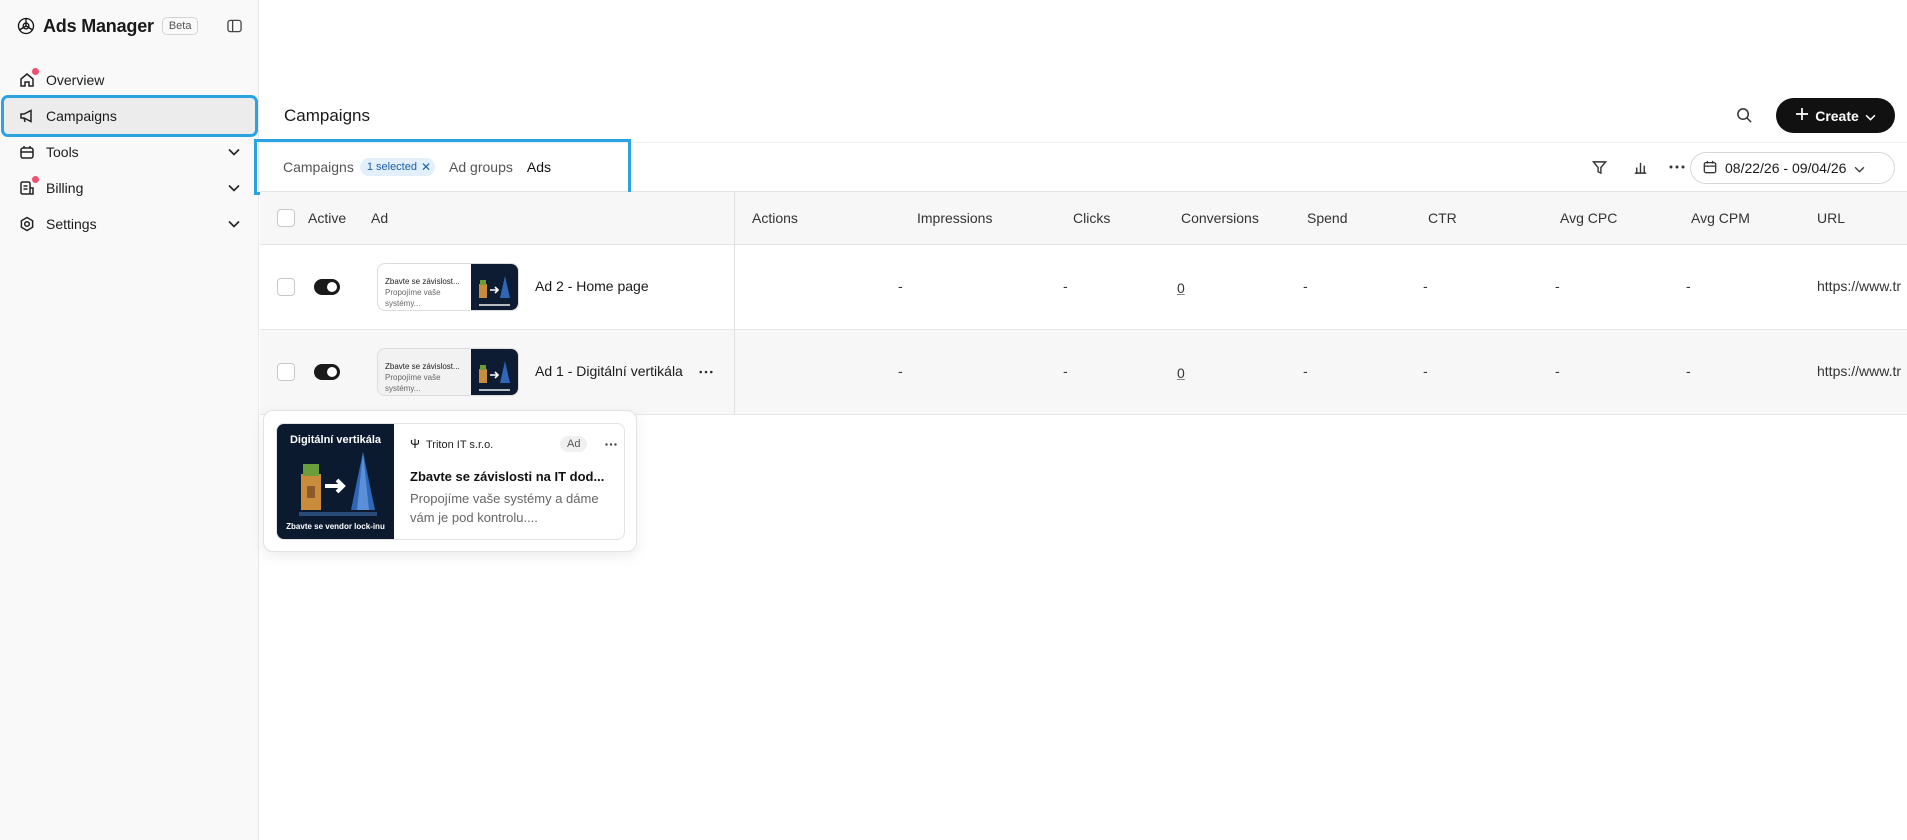 The width and height of the screenshot is (1907, 840). Describe the element at coordinates (775, 218) in the screenshot. I see `column-header-actions: Actions` at that location.